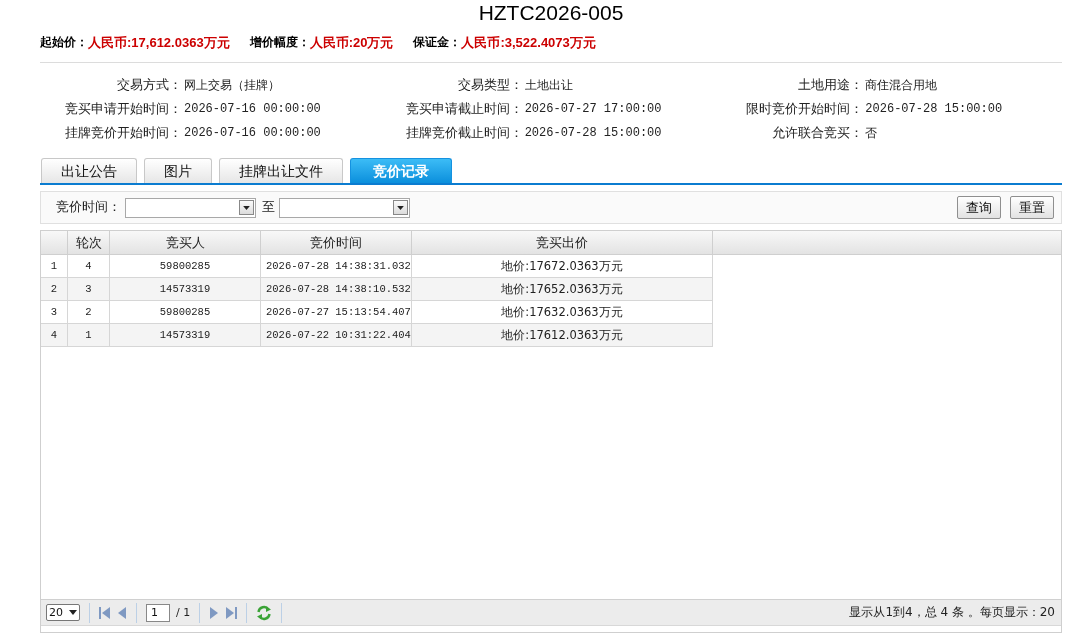 This screenshot has height=638, width=1081. What do you see at coordinates (818, 133) in the screenshot?
I see `detail-label: 允许联合竞买：` at bounding box center [818, 133].